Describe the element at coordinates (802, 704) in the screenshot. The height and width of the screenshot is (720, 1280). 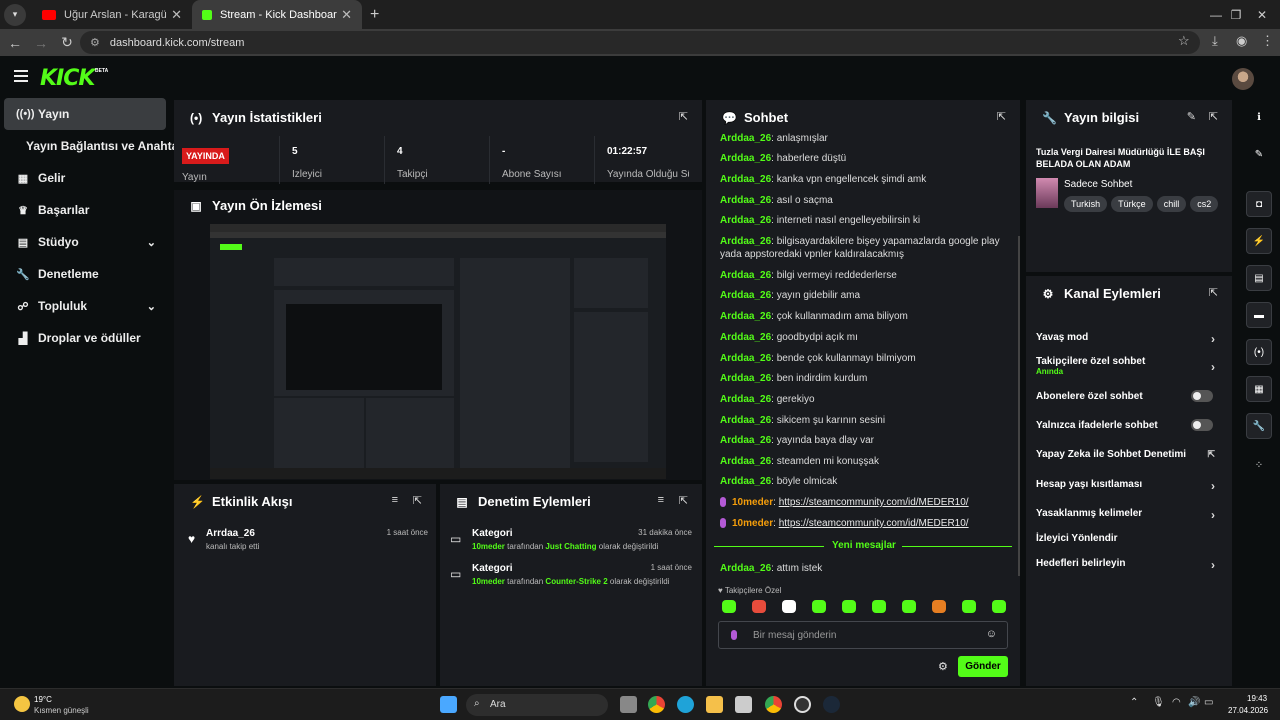
I see `obs-icon` at that location.